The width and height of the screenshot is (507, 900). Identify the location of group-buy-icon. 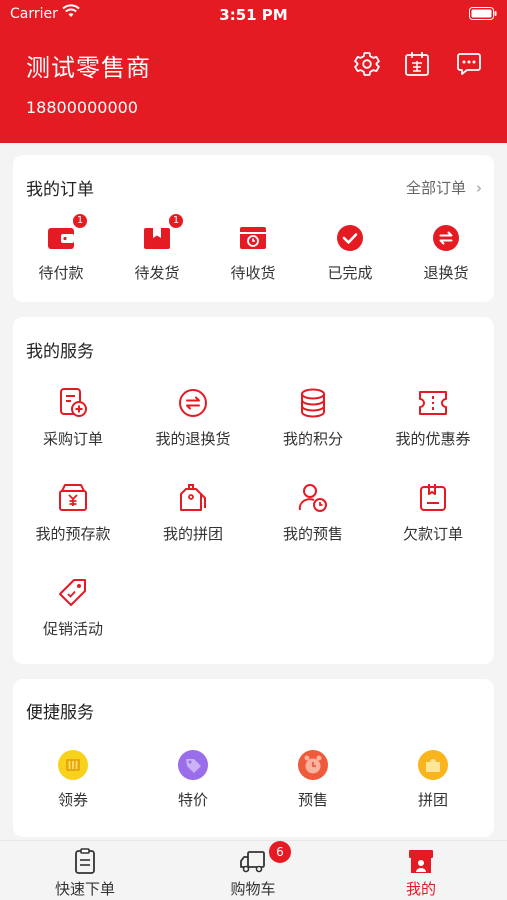
(193, 498).